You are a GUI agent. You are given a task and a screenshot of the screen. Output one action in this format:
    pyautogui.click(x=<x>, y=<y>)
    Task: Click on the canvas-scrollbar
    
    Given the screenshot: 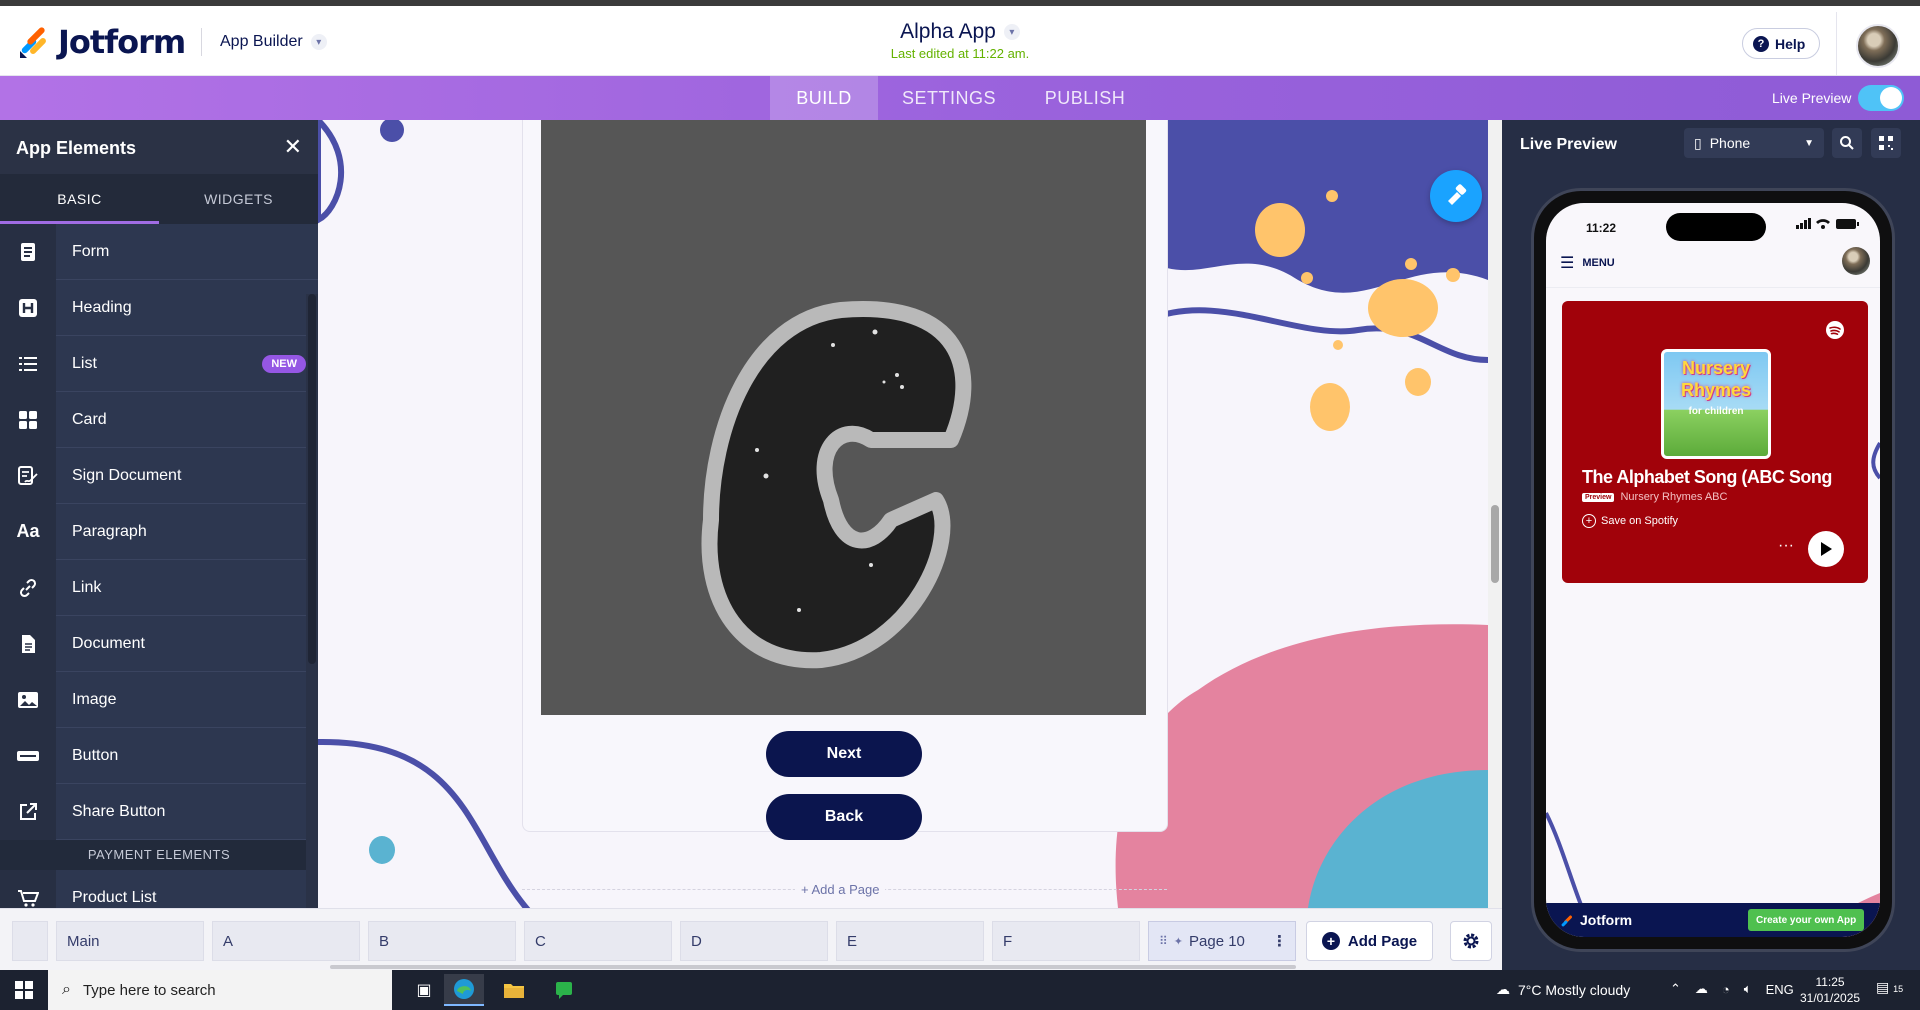 What is the action you would take?
    pyautogui.click(x=1495, y=514)
    